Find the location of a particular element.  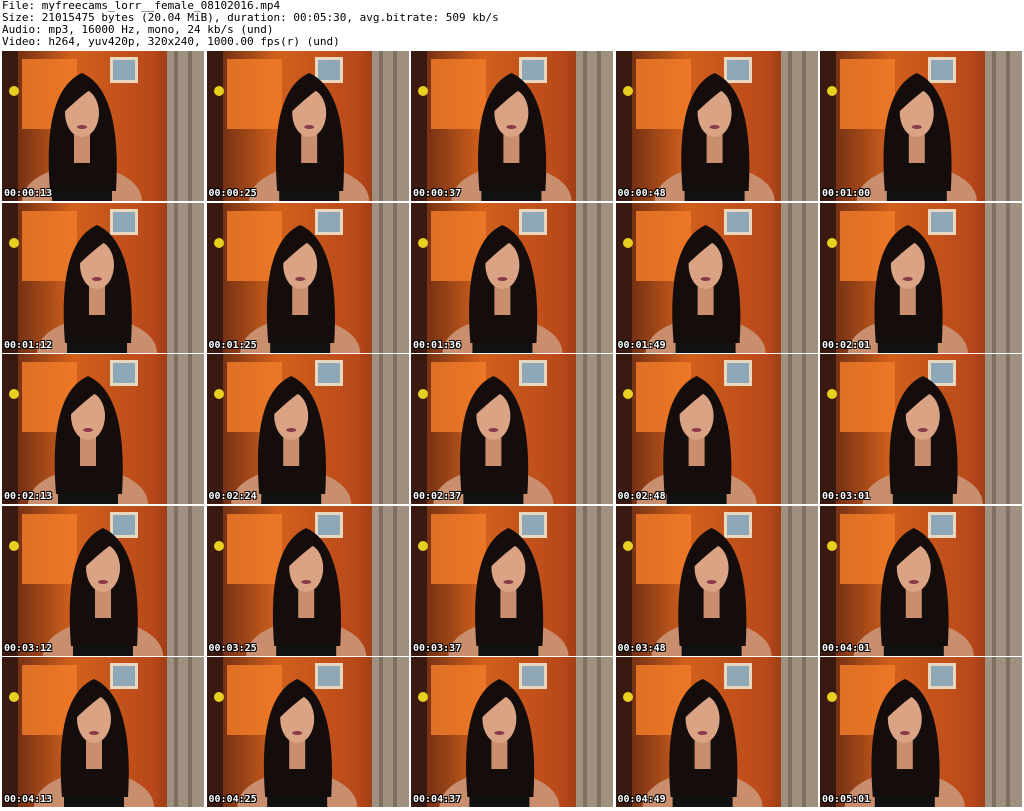

video-thumbnail: 00:03:12 is located at coordinates (103, 580).